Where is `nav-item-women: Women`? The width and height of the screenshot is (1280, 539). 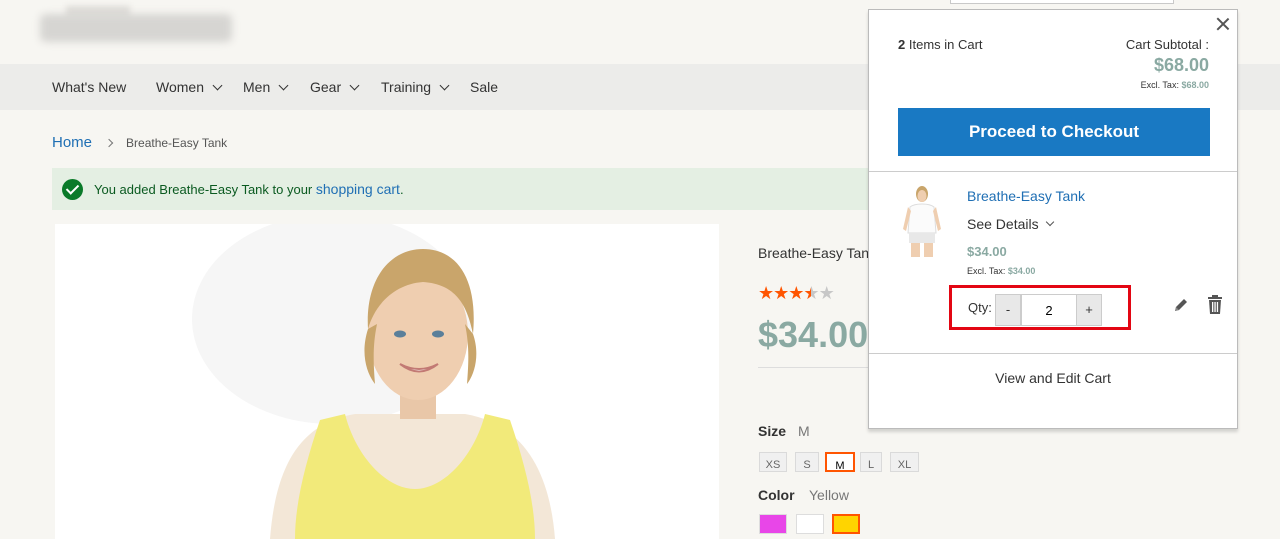 nav-item-women: Women is located at coordinates (189, 87).